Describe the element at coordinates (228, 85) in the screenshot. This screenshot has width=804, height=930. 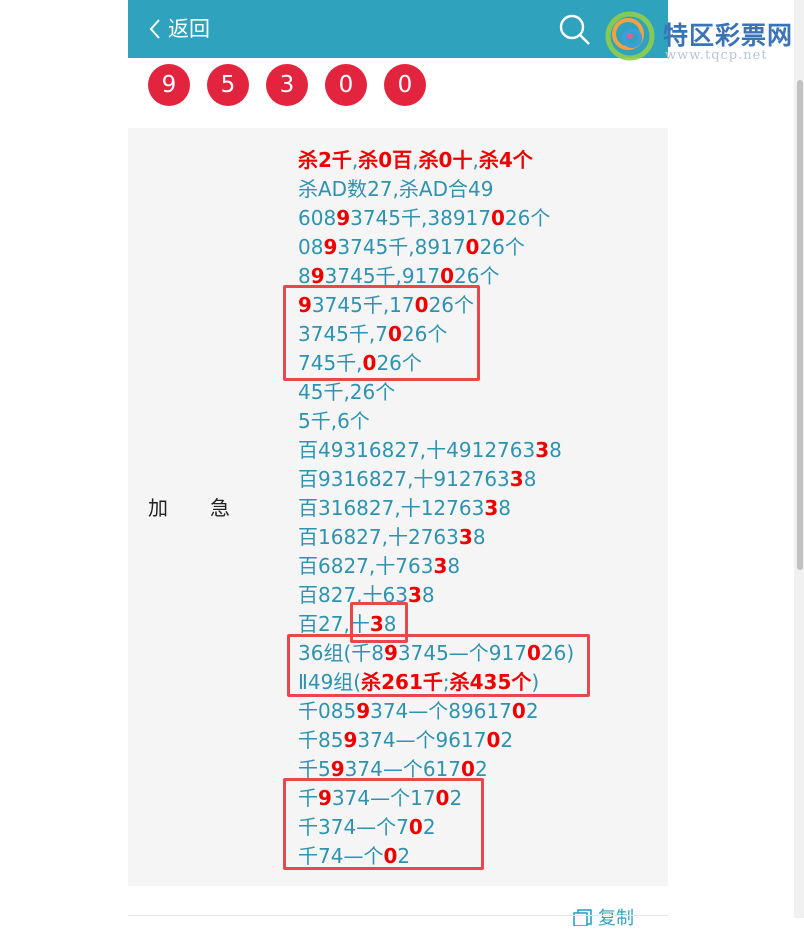
I see `number-ball: 5` at that location.